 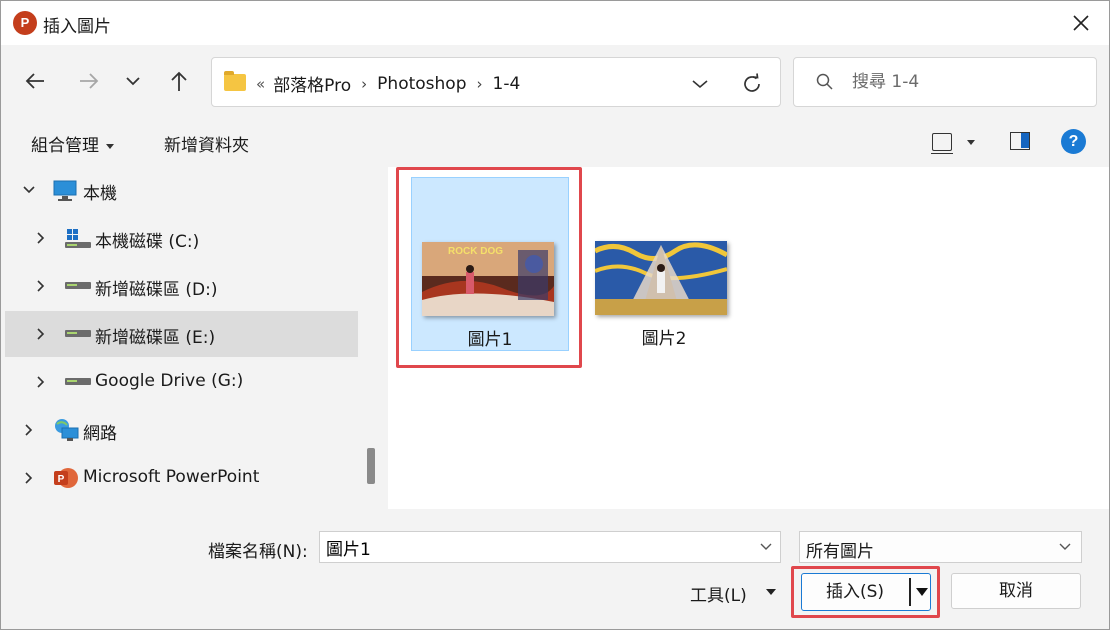 What do you see at coordinates (61, 479) in the screenshot?
I see `svg-text: P` at bounding box center [61, 479].